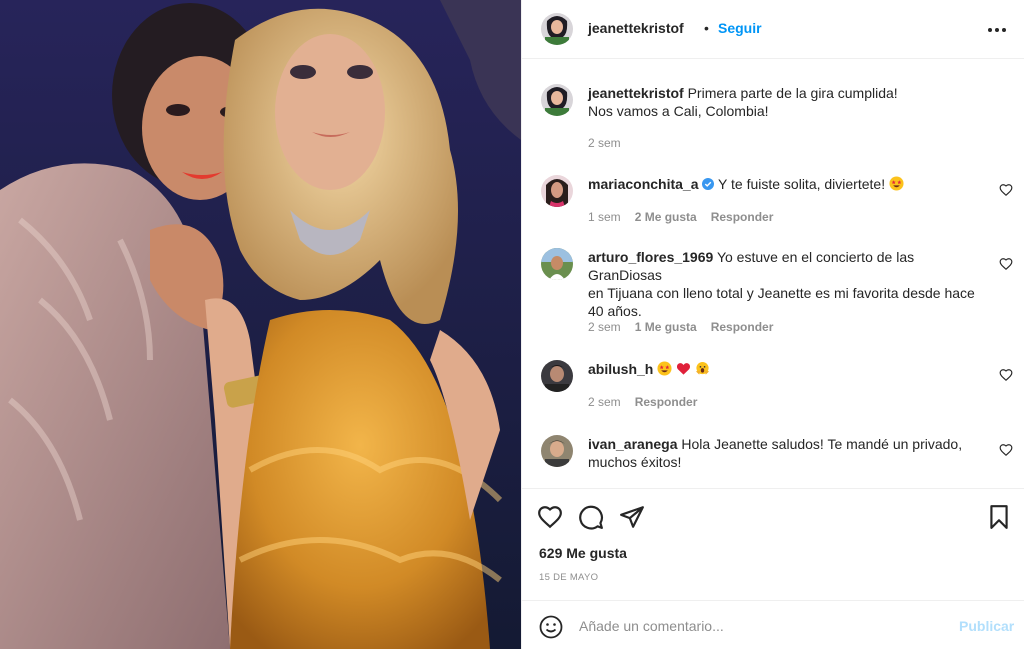 This screenshot has height=649, width=1024. I want to click on post-date: 15 DE MAYO, so click(569, 577).